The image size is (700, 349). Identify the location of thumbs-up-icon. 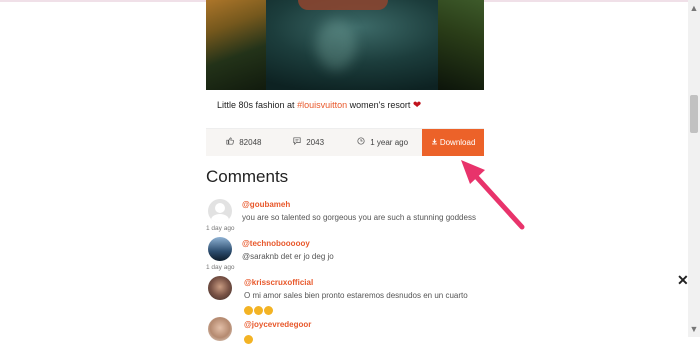
(231, 142).